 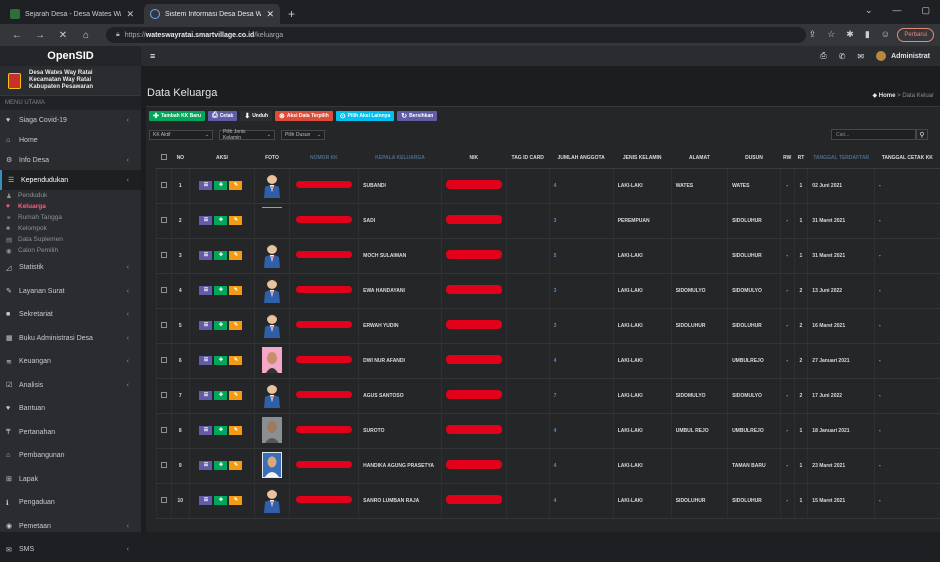 I want to click on hamburger-menu-icon: ≡, so click(x=152, y=56).